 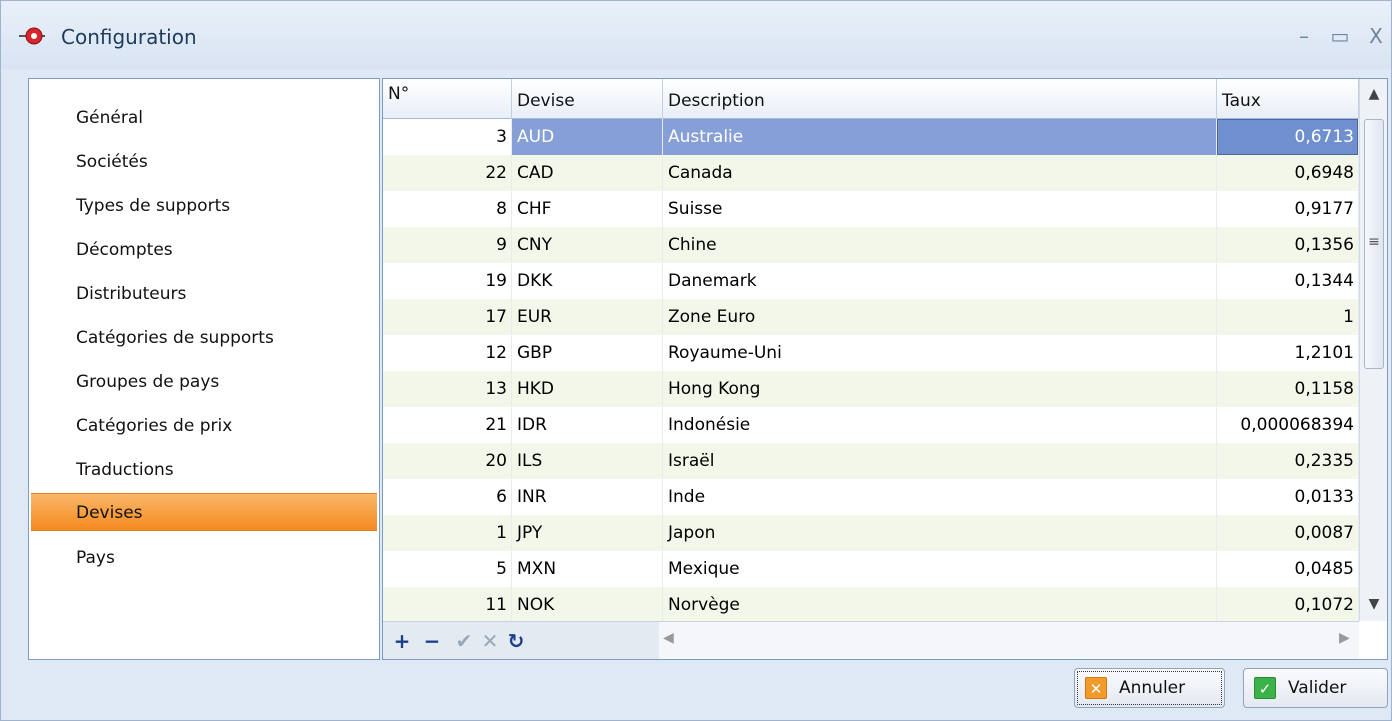 What do you see at coordinates (204, 470) in the screenshot?
I see `sidebar-item-traductions: Traductions` at bounding box center [204, 470].